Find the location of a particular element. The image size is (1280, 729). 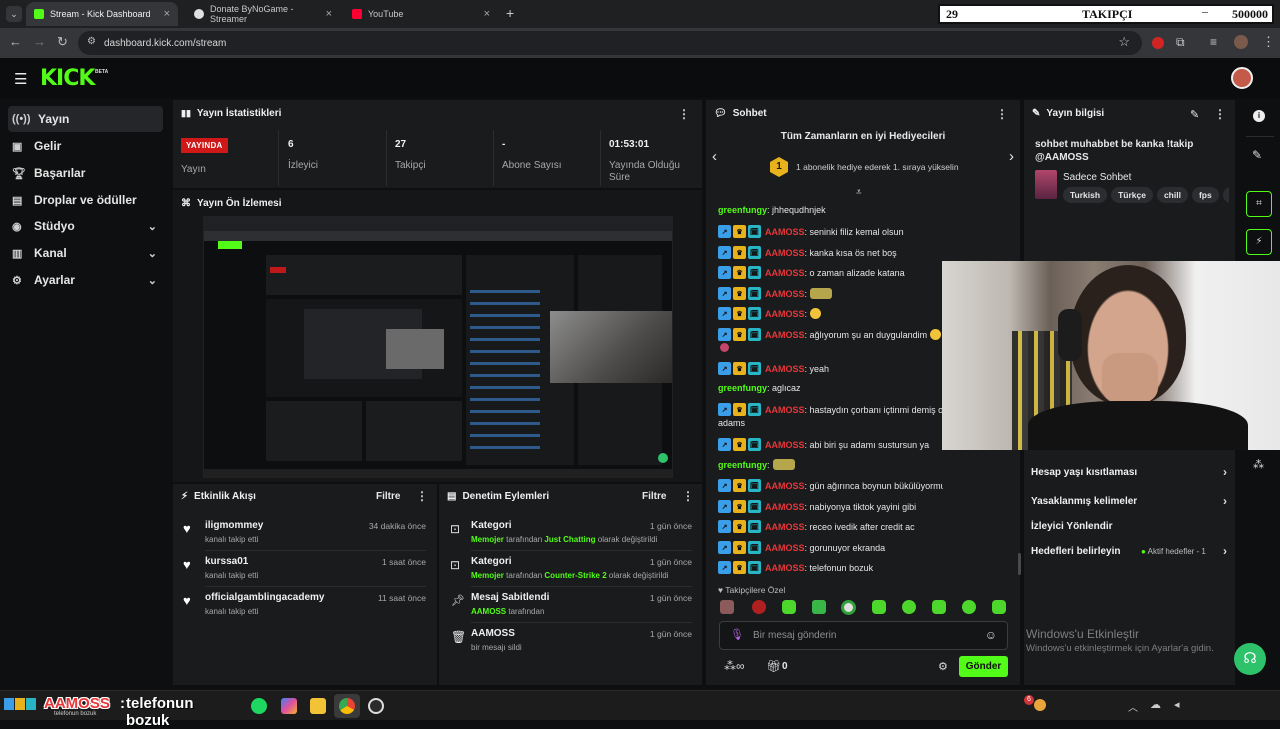

microphone-icon: 🎙︎ is located at coordinates (737, 634).